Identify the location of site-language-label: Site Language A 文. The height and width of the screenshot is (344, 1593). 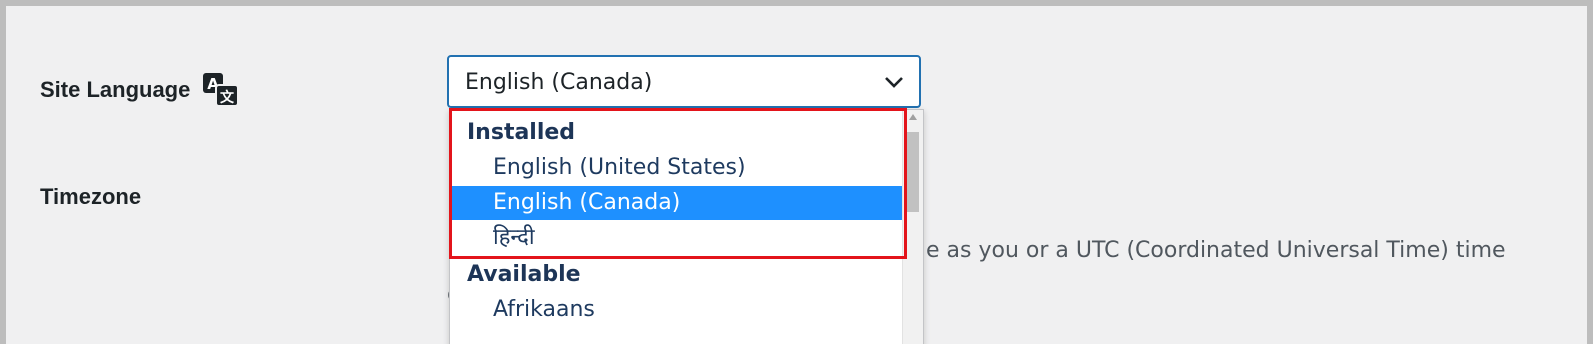
(140, 90).